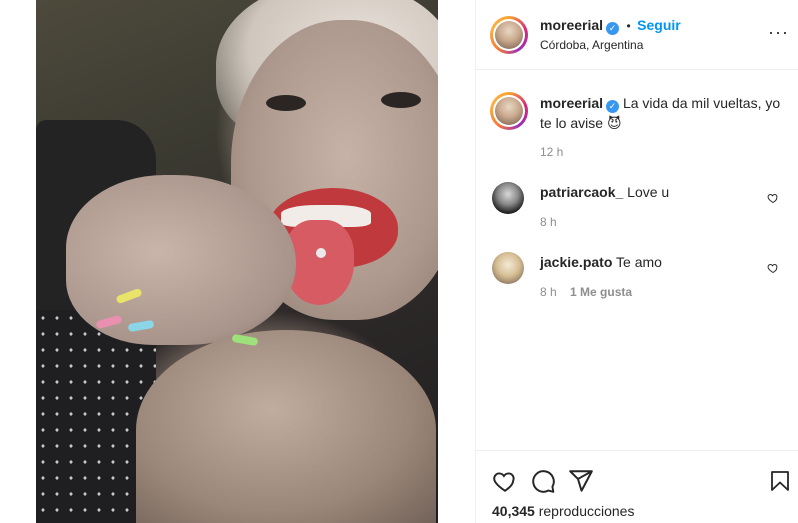 The image size is (798, 523). Describe the element at coordinates (637, 280) in the screenshot. I see `comment-item: jackie.pato Te amo 8 h 1 Me gusta` at that location.